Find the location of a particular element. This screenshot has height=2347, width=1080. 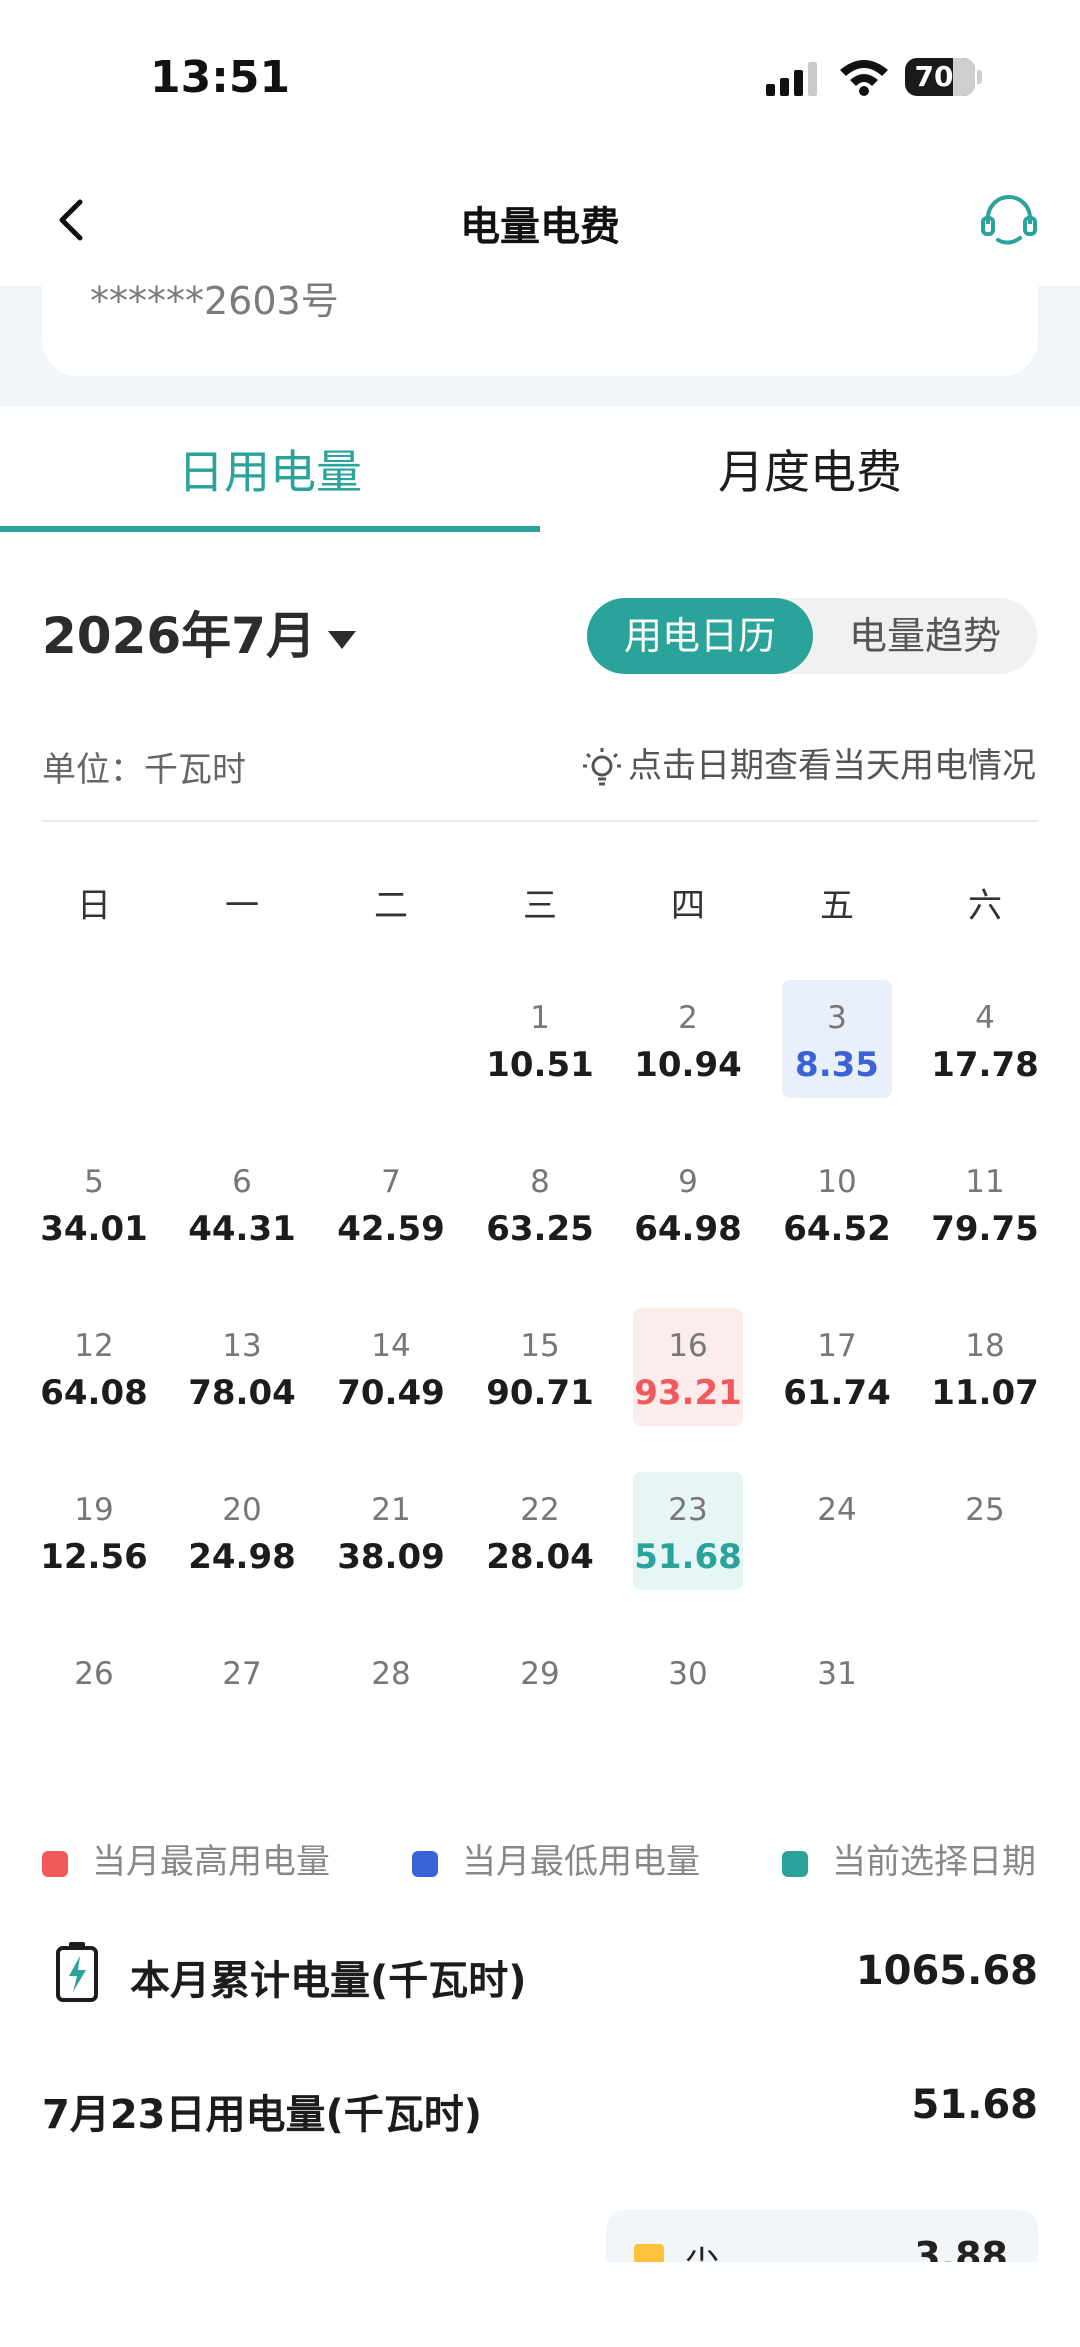

calendar-day-usage: 64.52 is located at coordinates (837, 1229).